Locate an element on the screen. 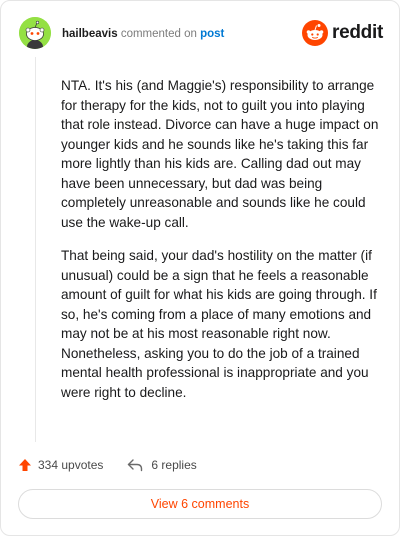 The image size is (400, 536). replies-button: 6 replies is located at coordinates (162, 465).